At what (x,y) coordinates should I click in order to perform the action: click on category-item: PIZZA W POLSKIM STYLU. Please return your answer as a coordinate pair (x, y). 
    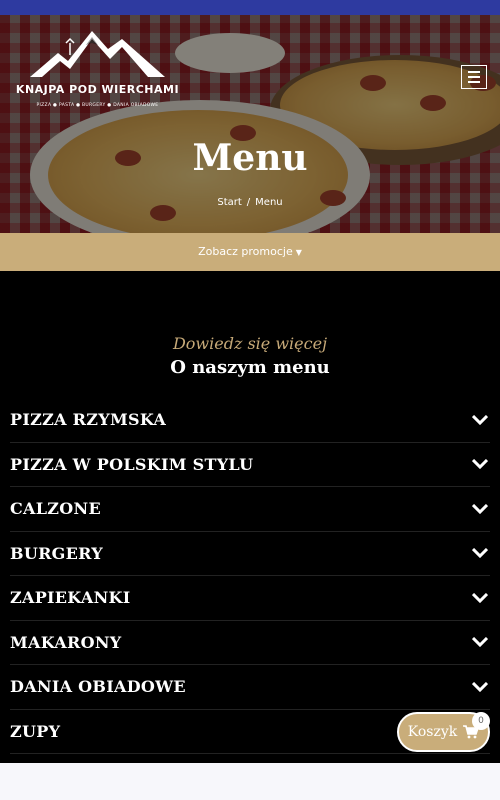
    Looking at the image, I should click on (250, 465).